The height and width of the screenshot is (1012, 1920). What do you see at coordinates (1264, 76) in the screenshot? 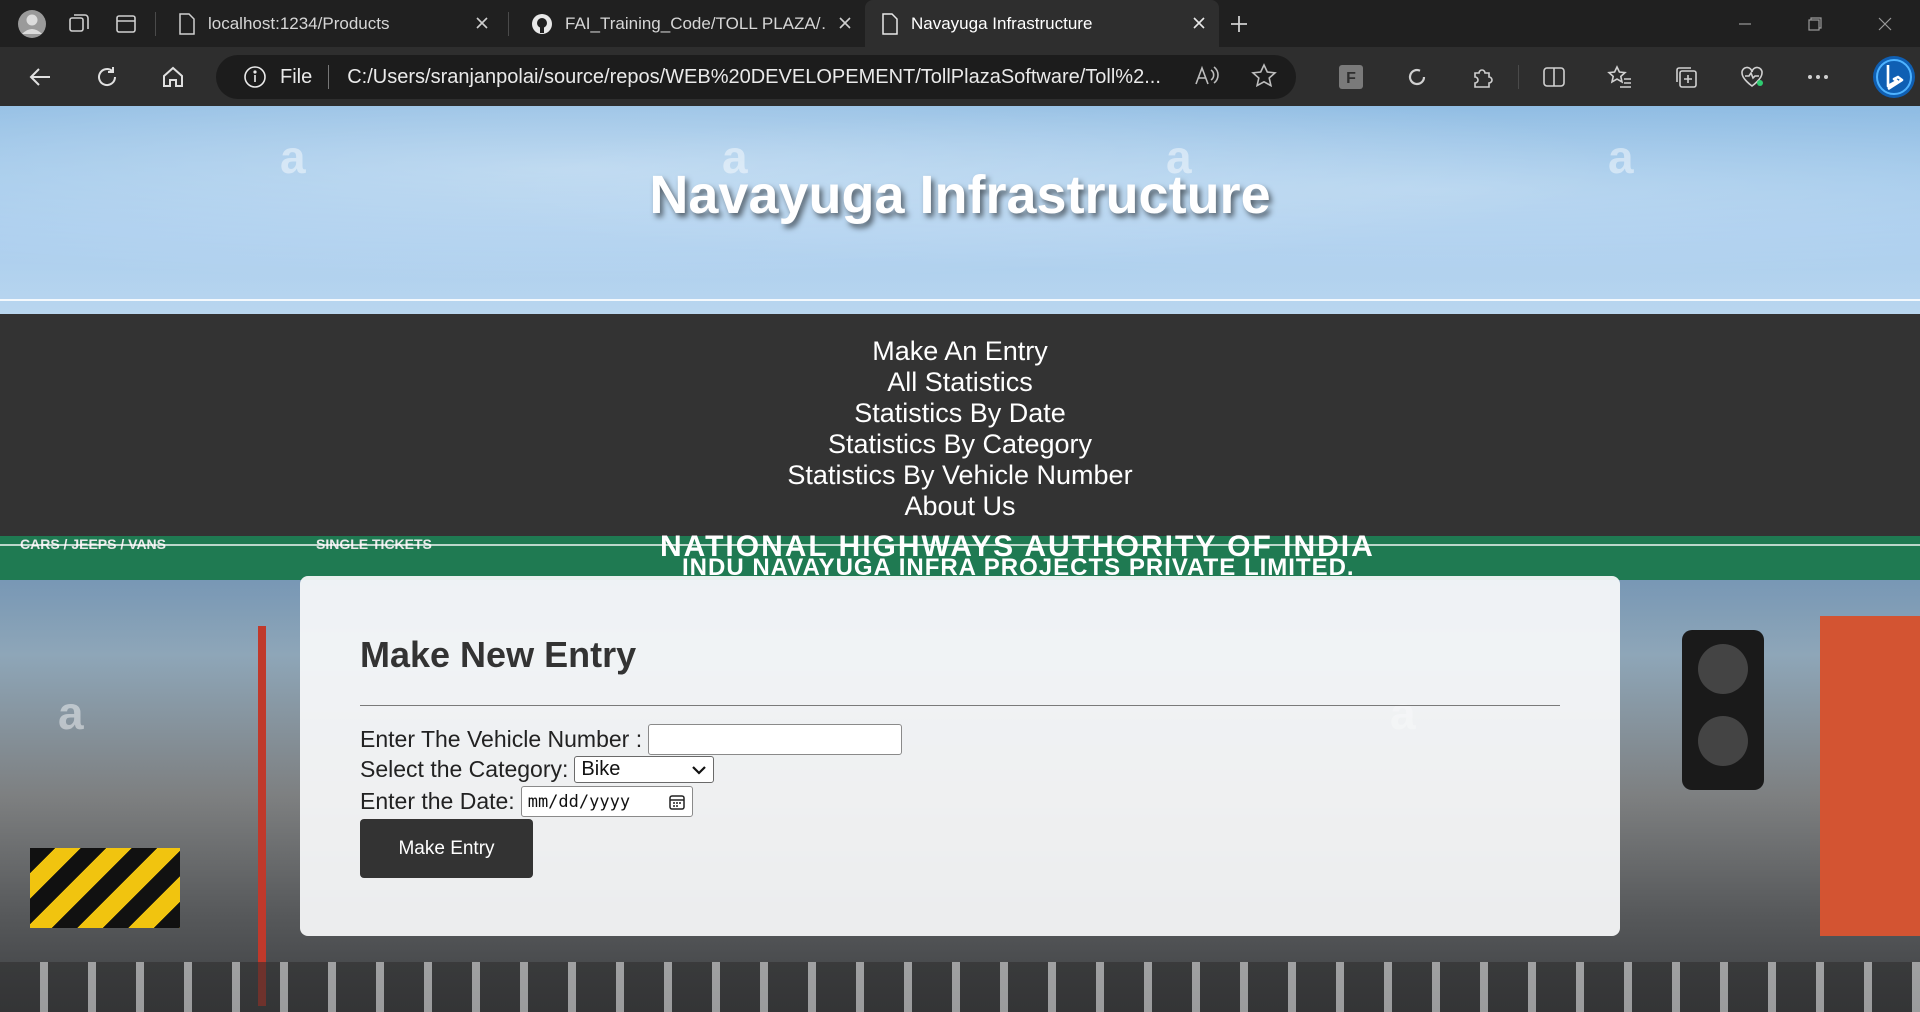
I see `favorite-star-icon` at bounding box center [1264, 76].